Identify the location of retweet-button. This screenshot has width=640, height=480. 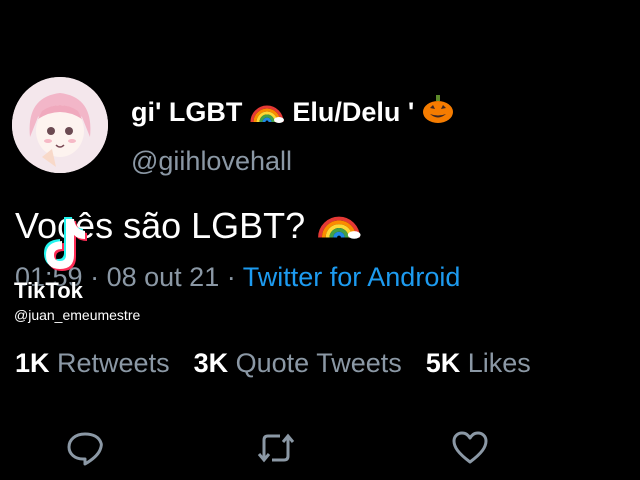
(276, 448).